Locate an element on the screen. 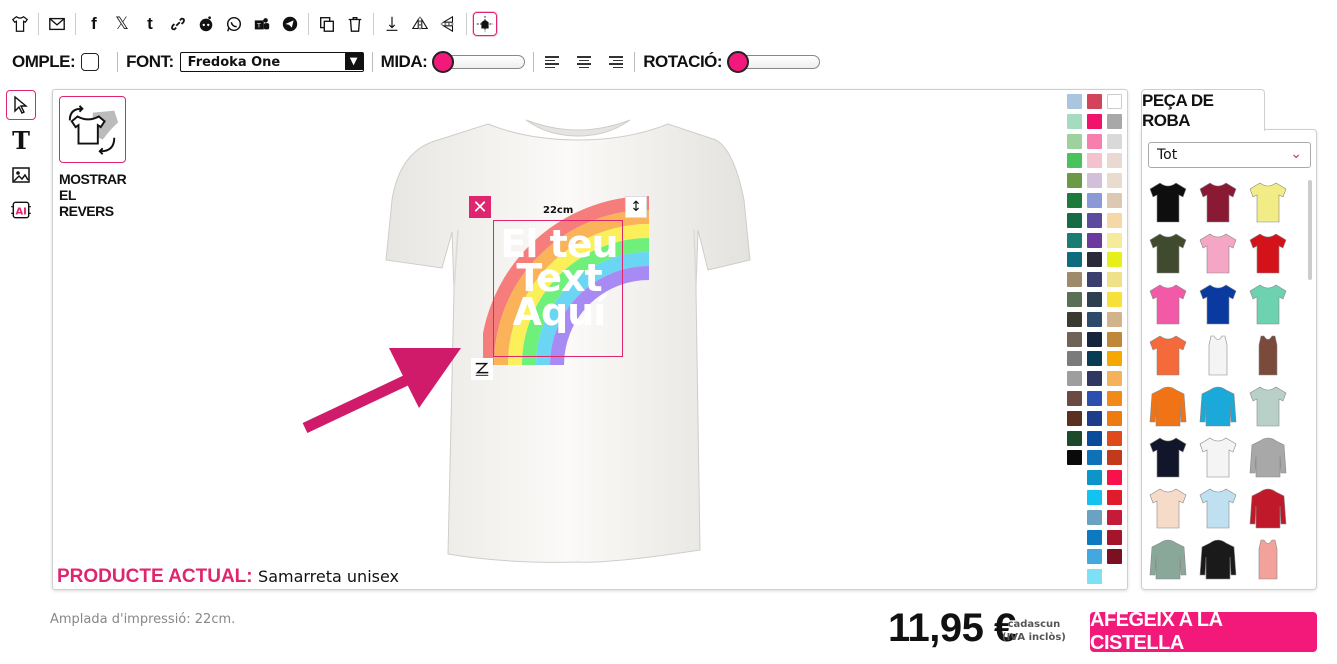  garment-tshirt-olive is located at coordinates (1168, 253).